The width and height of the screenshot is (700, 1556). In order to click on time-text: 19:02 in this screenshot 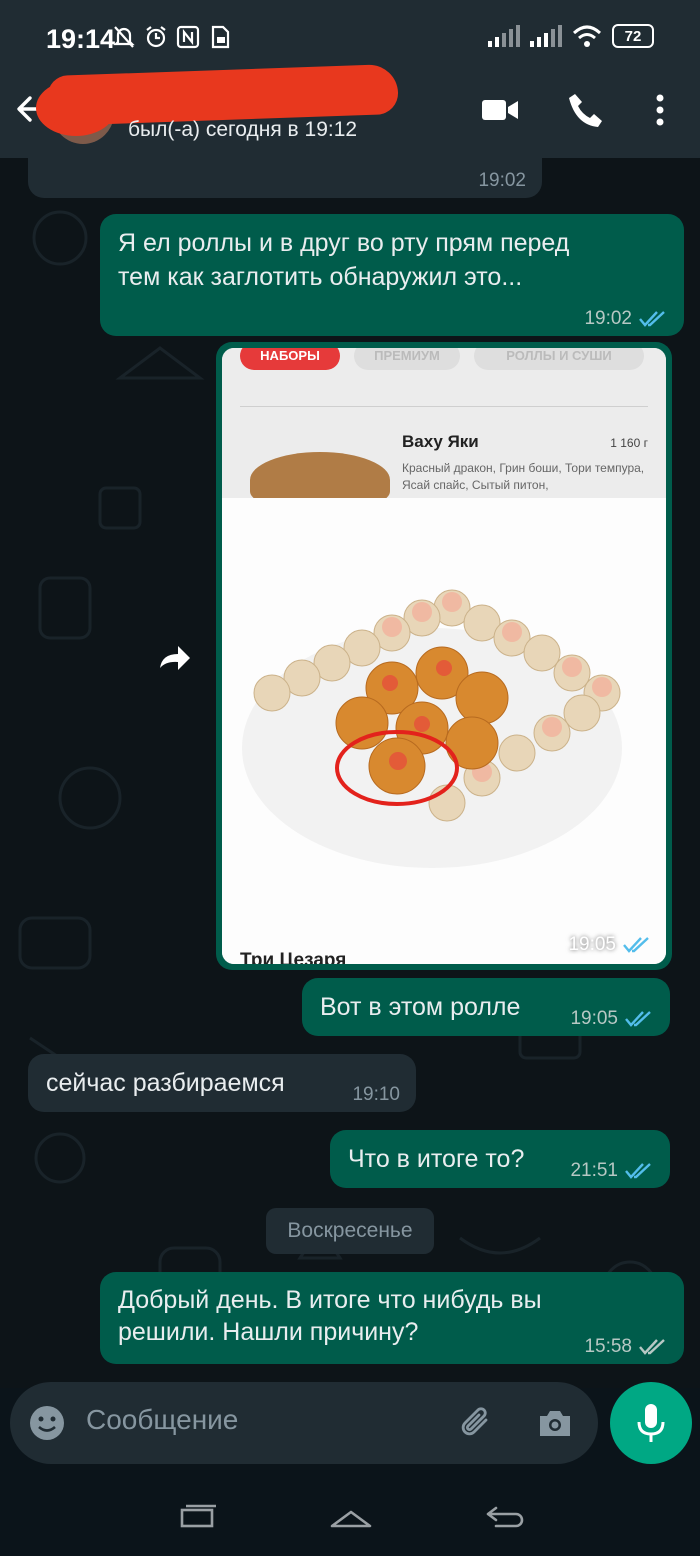, I will do `click(502, 180)`.